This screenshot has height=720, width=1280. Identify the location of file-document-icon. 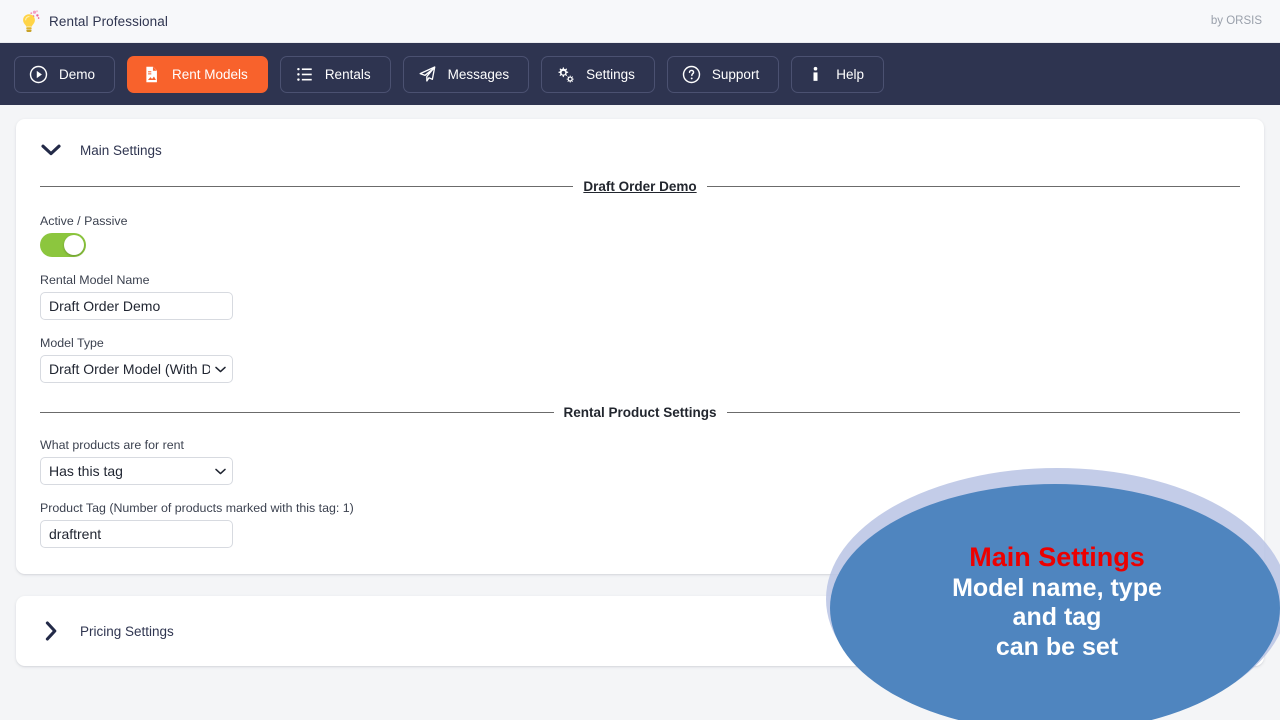
(151, 74).